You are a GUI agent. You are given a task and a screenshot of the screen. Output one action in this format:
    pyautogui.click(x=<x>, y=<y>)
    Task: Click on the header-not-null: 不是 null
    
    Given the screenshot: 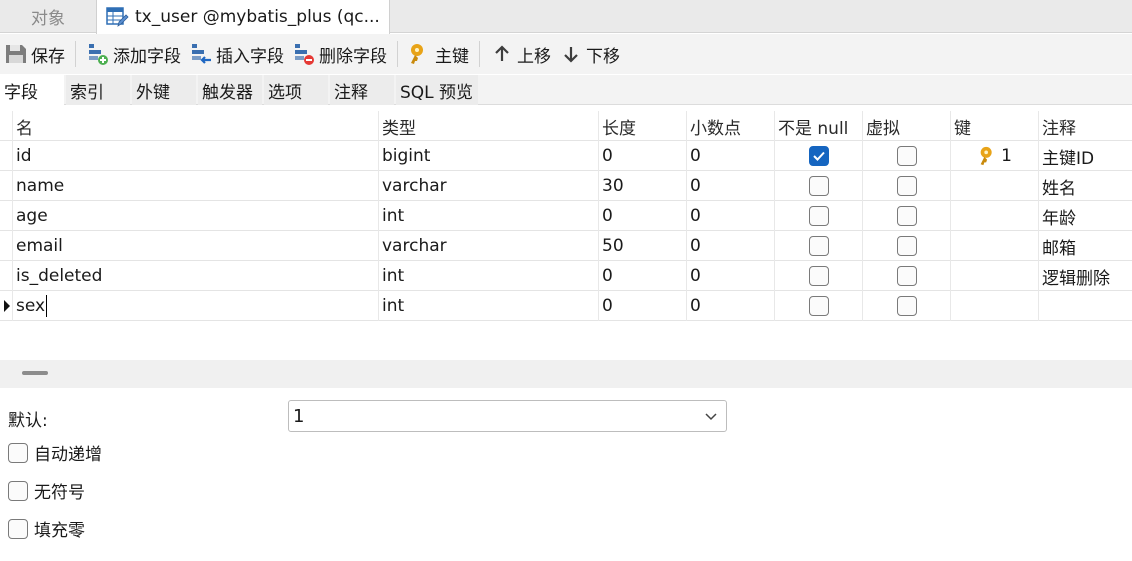 What is the action you would take?
    pyautogui.click(x=818, y=126)
    